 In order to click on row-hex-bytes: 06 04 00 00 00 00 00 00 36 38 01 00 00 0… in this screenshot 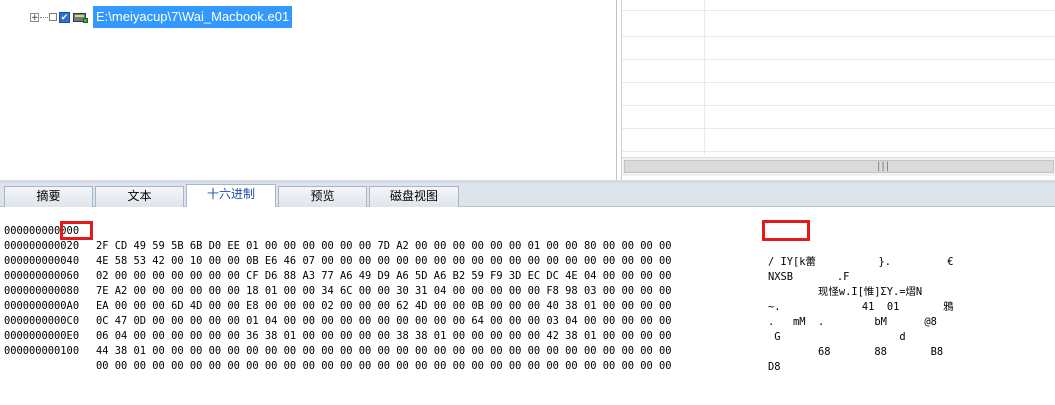, I will do `click(384, 336)`.